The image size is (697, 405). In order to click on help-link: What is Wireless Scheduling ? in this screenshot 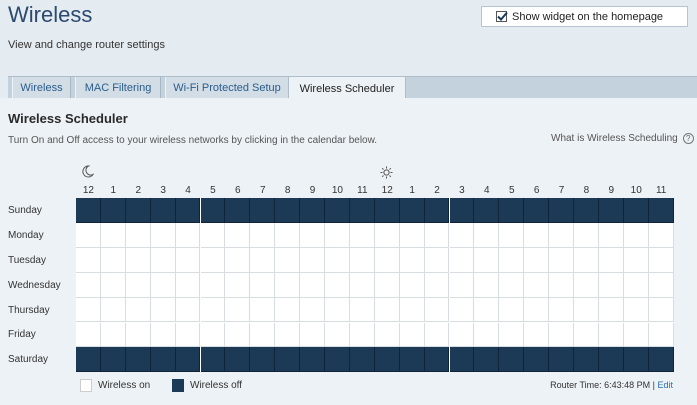, I will do `click(622, 138)`.